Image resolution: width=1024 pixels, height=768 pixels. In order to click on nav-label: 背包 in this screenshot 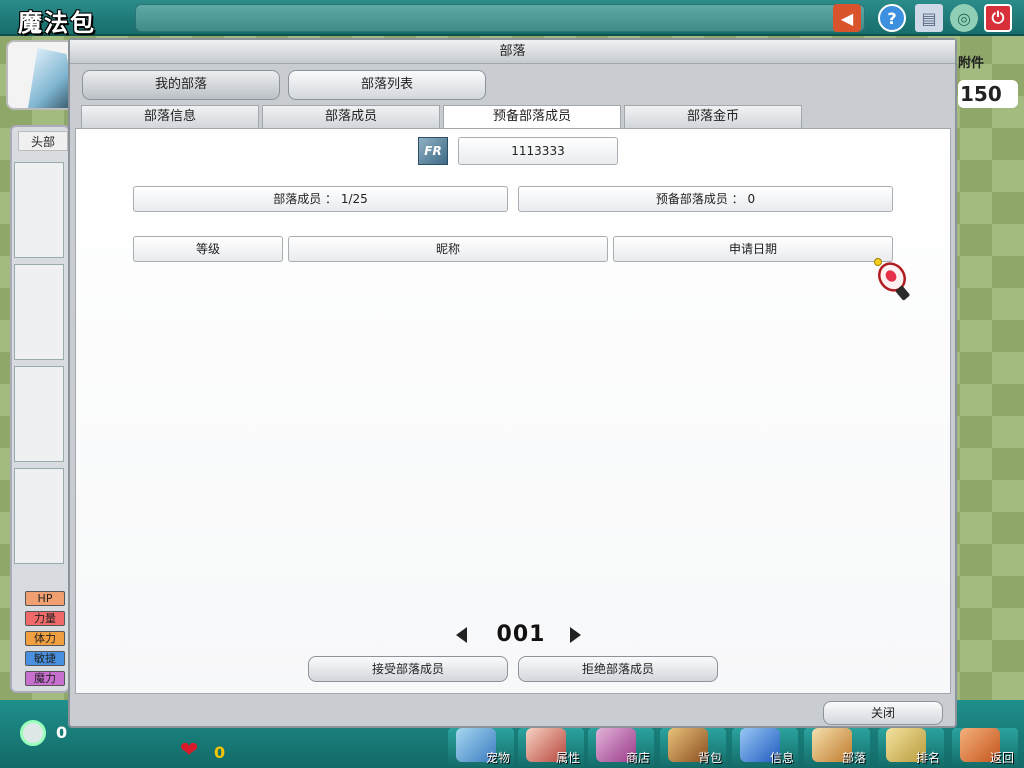, I will do `click(709, 758)`.